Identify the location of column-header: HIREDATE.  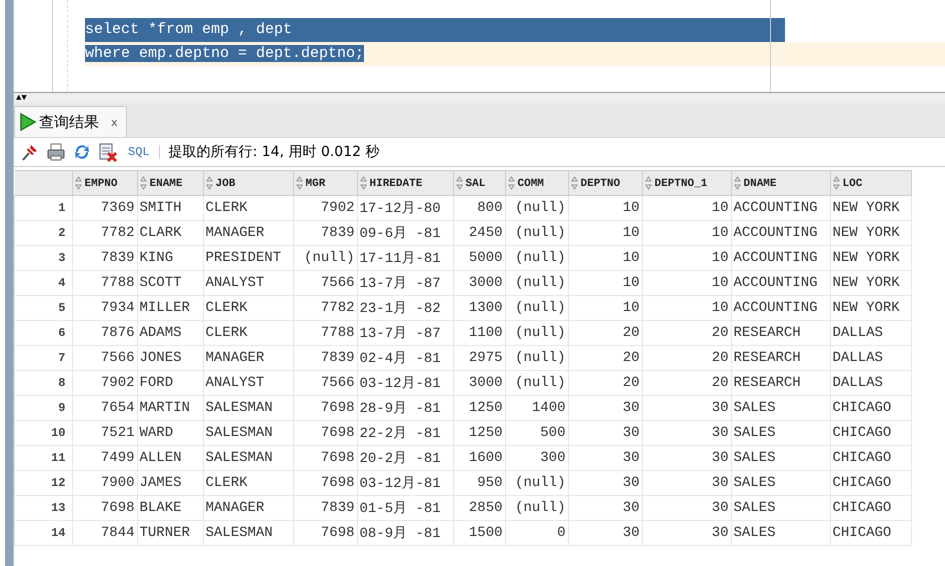
(405, 183).